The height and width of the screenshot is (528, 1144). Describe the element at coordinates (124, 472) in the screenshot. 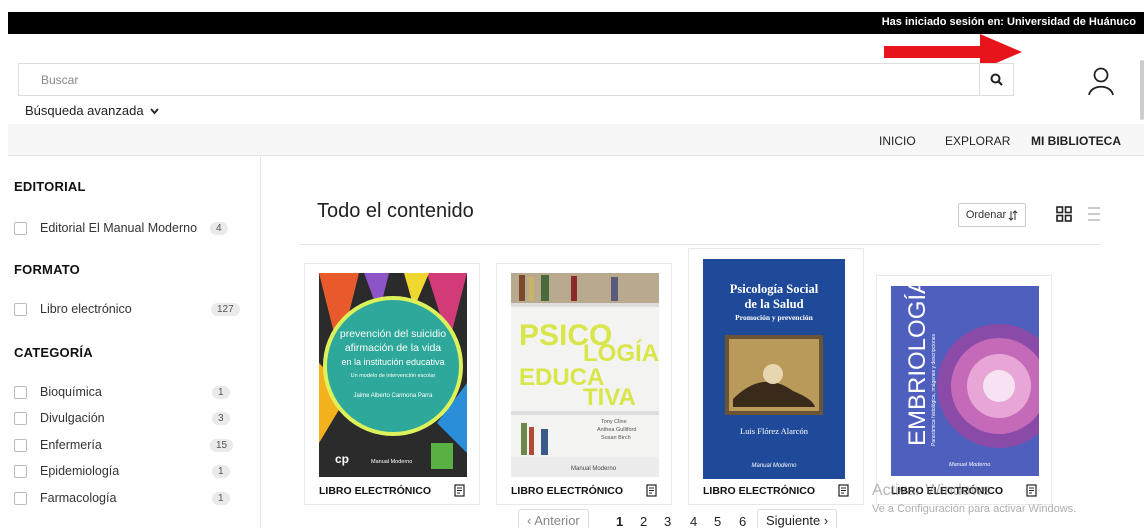

I see `facet-item-epidemiologia: Epidemiología 1` at that location.